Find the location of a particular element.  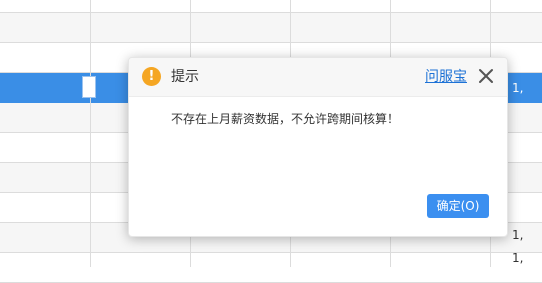

dialog-message: 不存在上月薪资数据，不允许跨期间核算！ is located at coordinates (285, 119).